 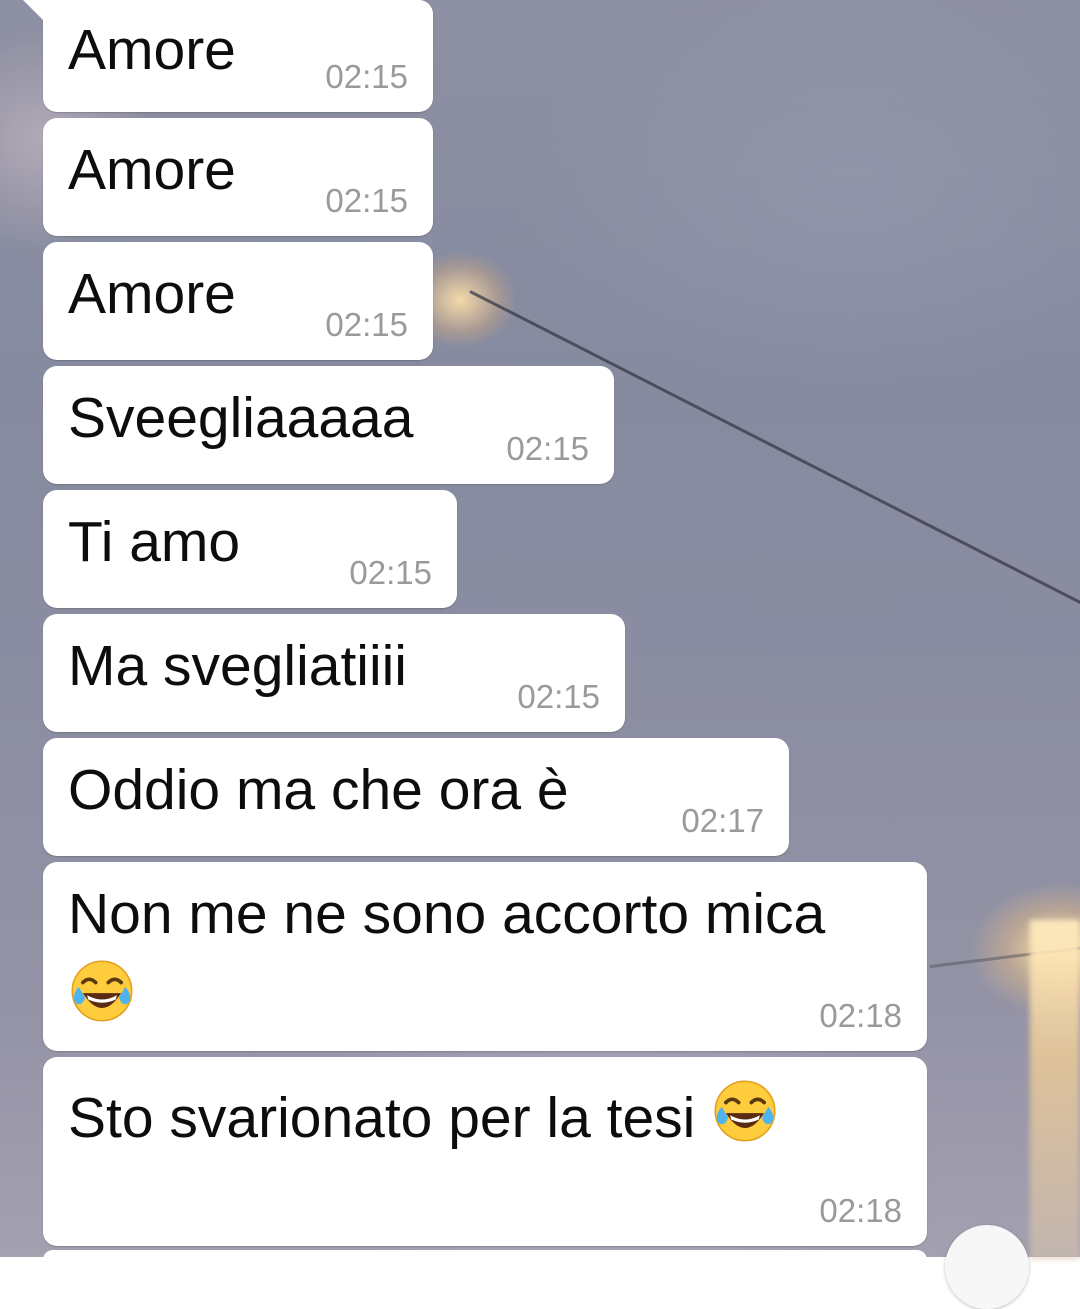 I want to click on message-text: Sto svarionato per la tesi, so click(x=423, y=1113).